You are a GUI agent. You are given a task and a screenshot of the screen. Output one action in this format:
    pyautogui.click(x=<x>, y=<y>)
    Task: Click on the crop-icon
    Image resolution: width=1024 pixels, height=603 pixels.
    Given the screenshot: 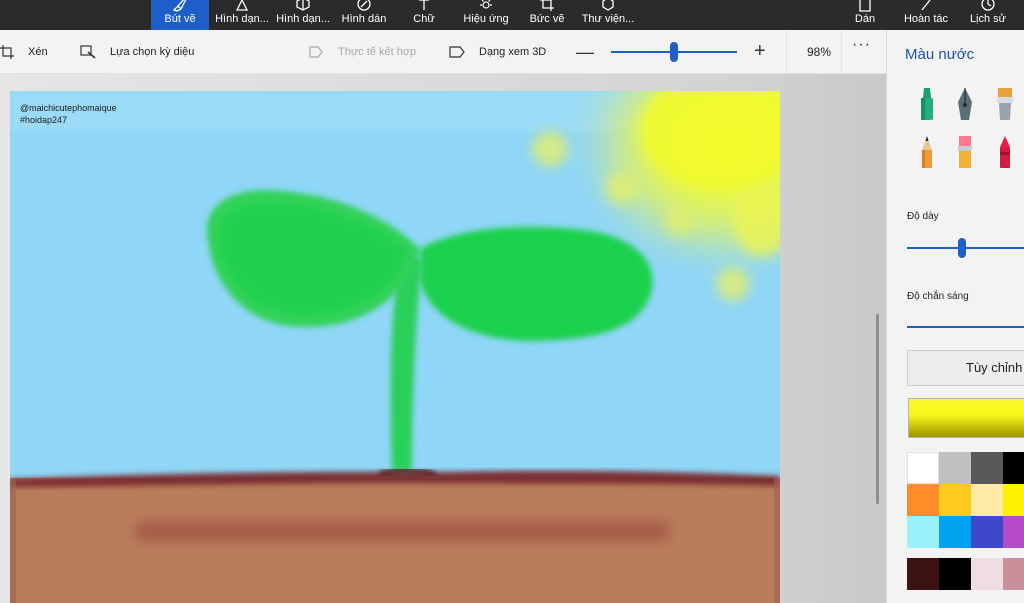 What is the action you would take?
    pyautogui.click(x=7, y=52)
    